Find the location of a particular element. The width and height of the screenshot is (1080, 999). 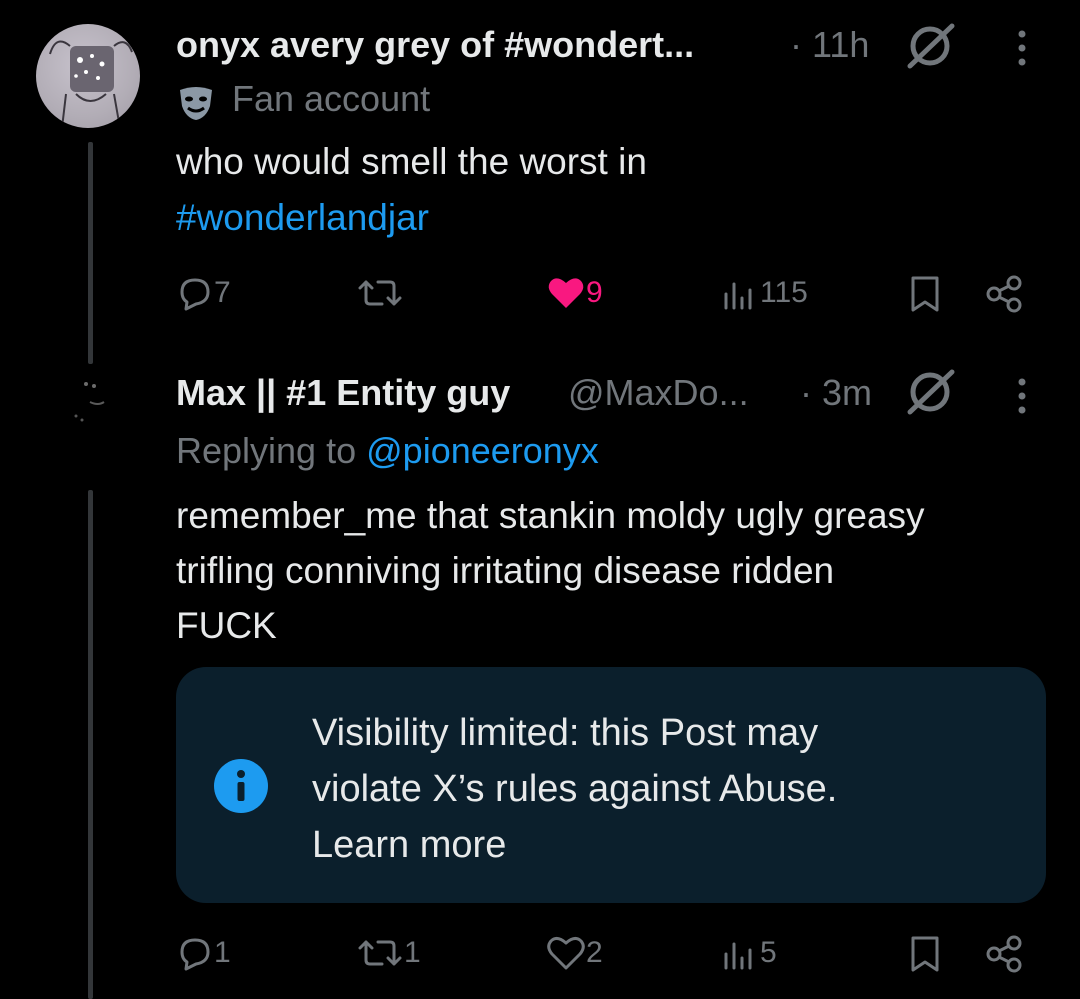

reply-button: 7 is located at coordinates (203, 293).